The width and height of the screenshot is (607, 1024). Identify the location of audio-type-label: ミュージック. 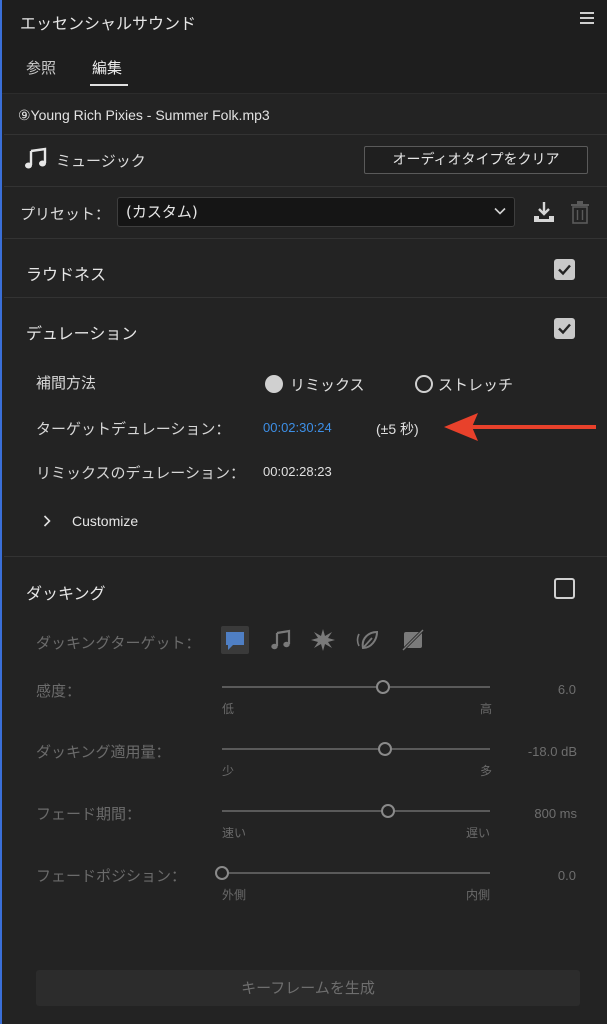
(101, 161).